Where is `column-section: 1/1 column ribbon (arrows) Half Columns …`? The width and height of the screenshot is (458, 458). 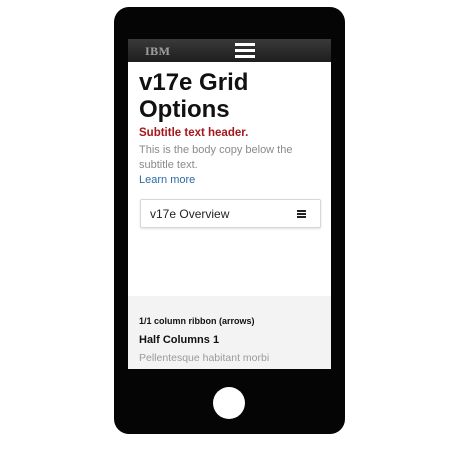
column-section: 1/1 column ribbon (arrows) Half Columns … is located at coordinates (229, 332).